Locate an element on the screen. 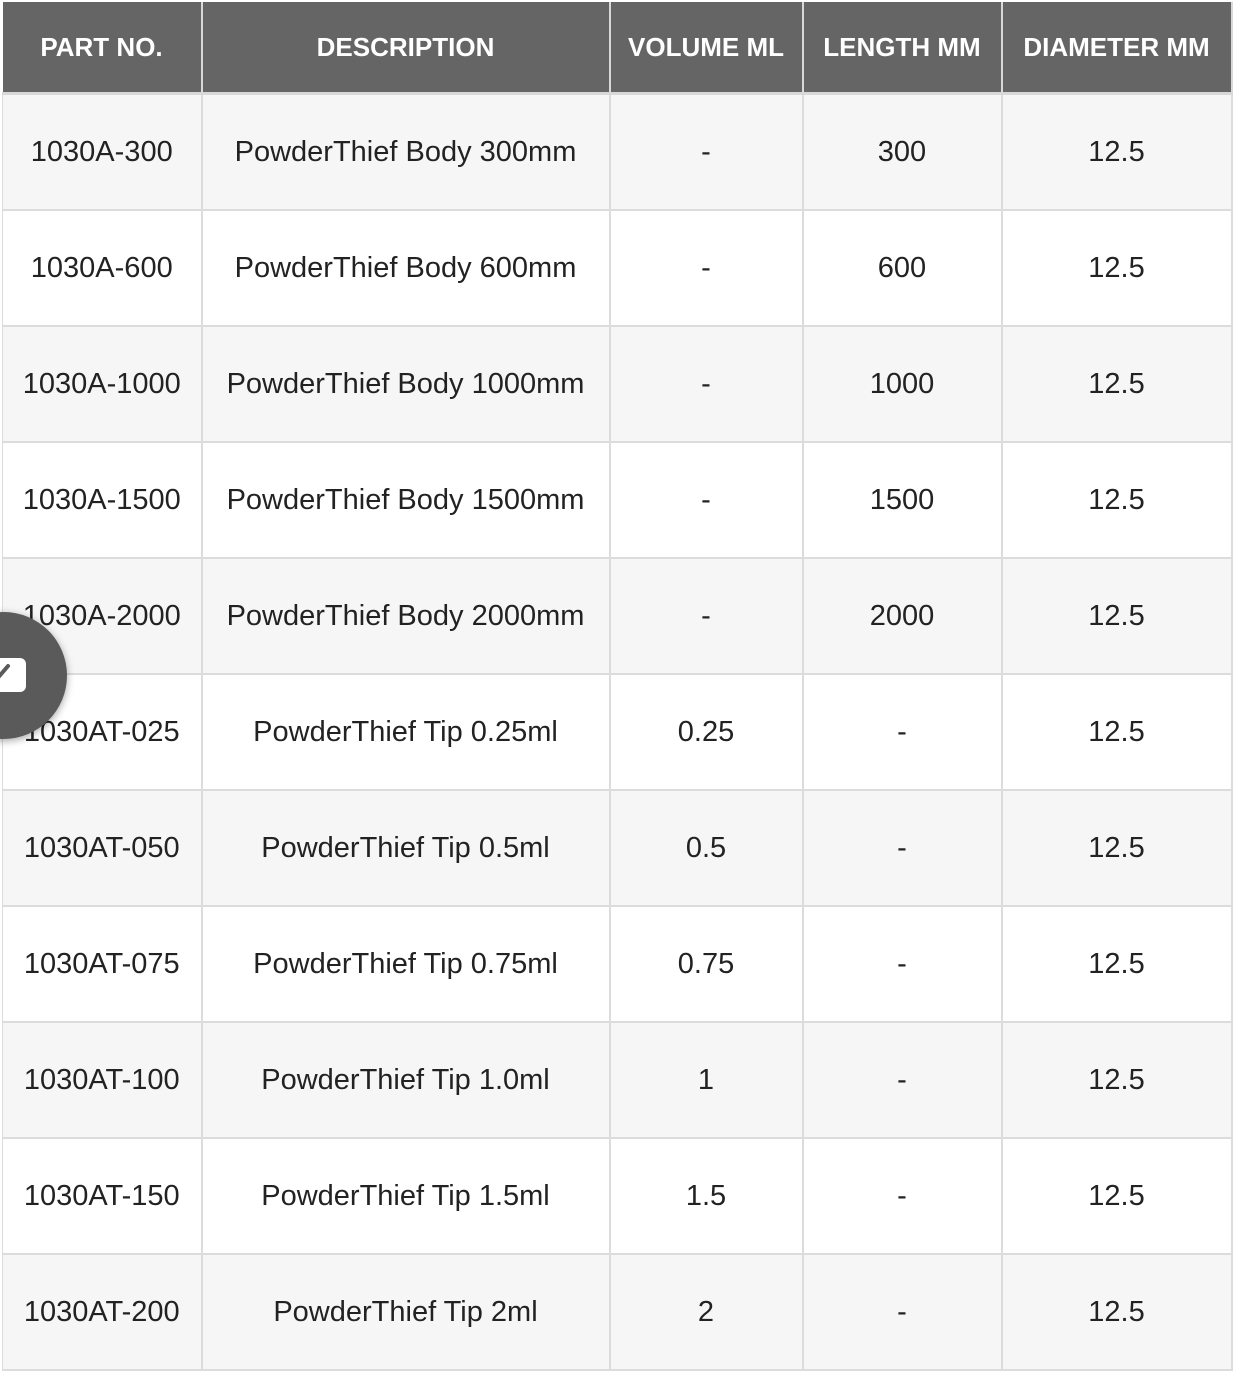 The height and width of the screenshot is (1376, 1234). cell-description: PowderThief Body 300mm is located at coordinates (406, 152).